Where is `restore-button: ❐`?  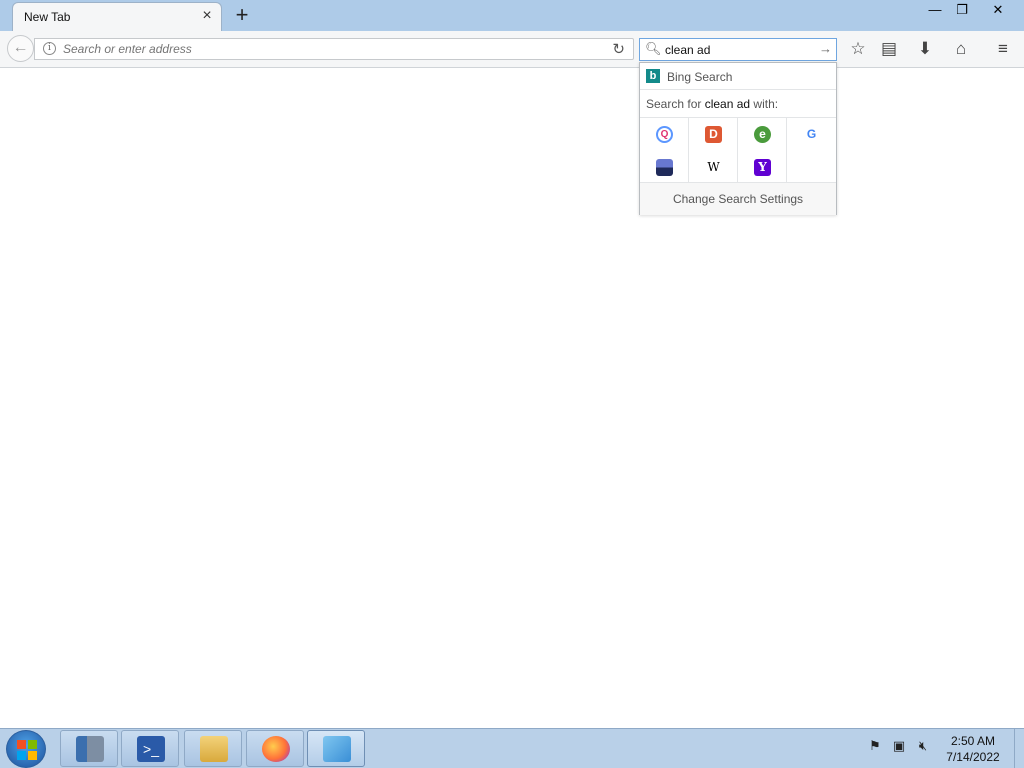 restore-button: ❐ is located at coordinates (962, 11).